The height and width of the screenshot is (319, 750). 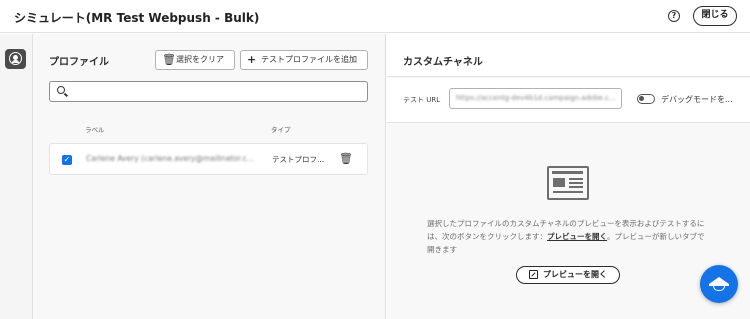 I want to click on open-preview-link: プレビューを開く, so click(x=577, y=236).